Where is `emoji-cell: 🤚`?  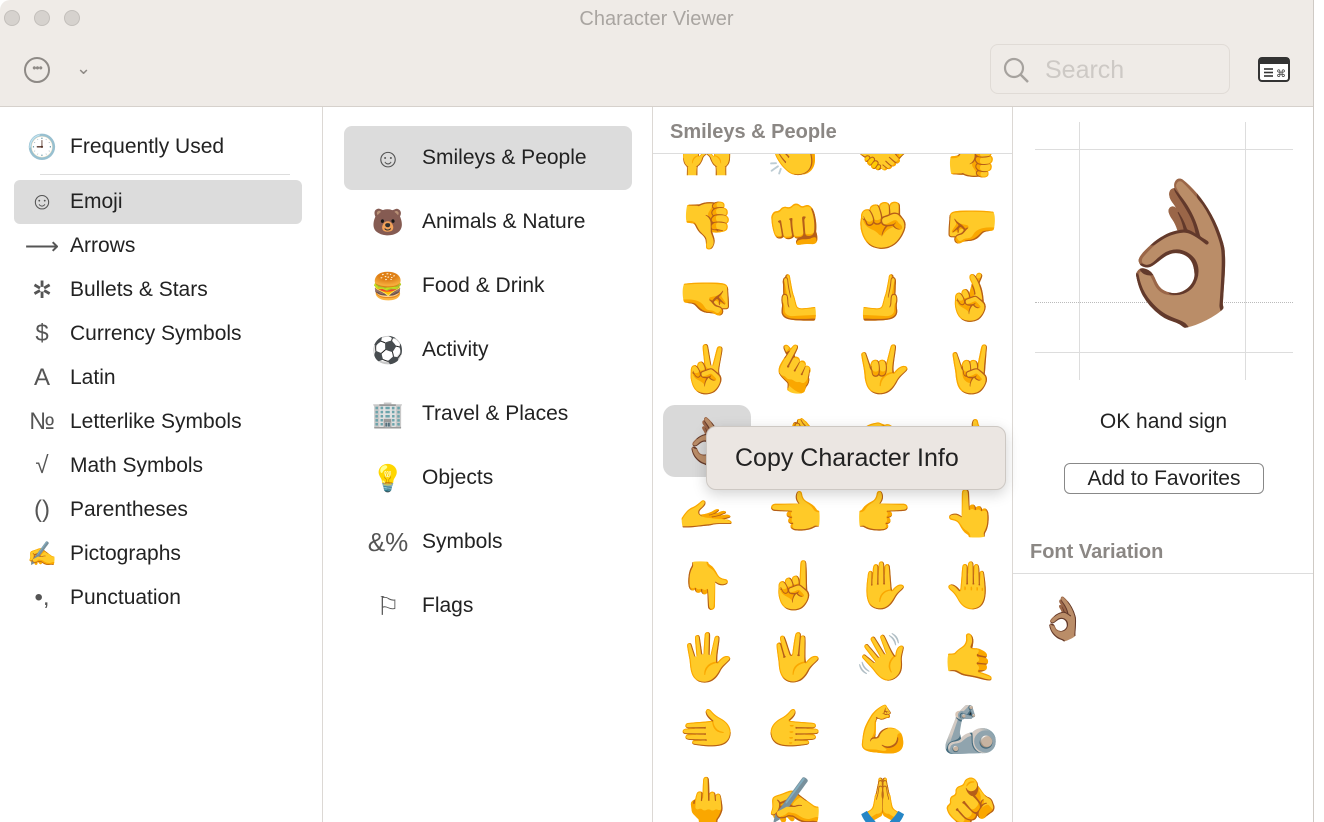 emoji-cell: 🤚 is located at coordinates (969, 585).